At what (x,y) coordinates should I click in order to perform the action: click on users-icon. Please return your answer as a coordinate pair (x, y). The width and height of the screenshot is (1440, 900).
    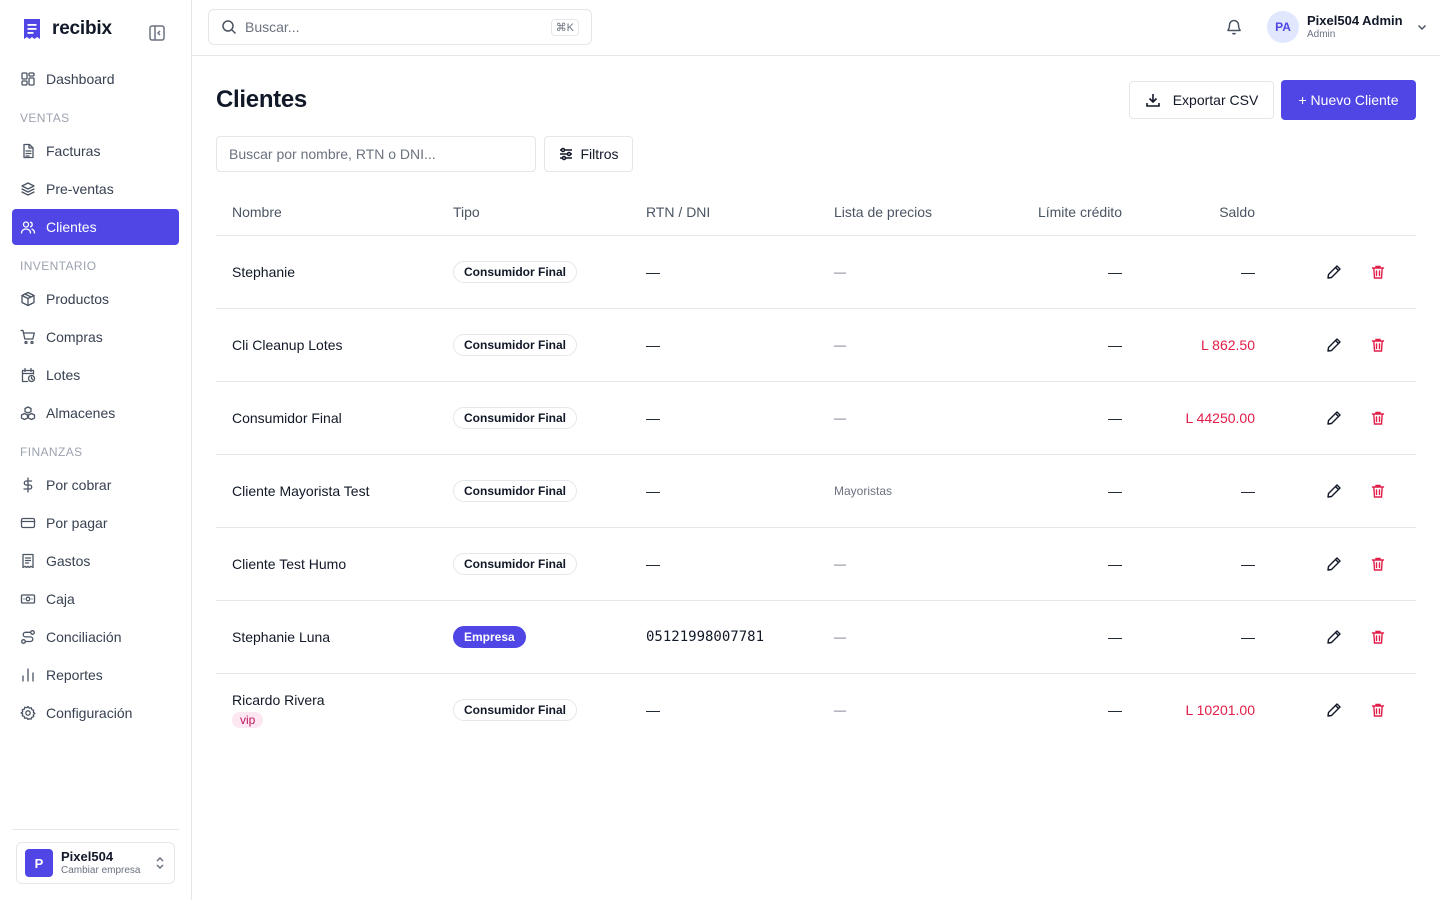
    Looking at the image, I should click on (28, 227).